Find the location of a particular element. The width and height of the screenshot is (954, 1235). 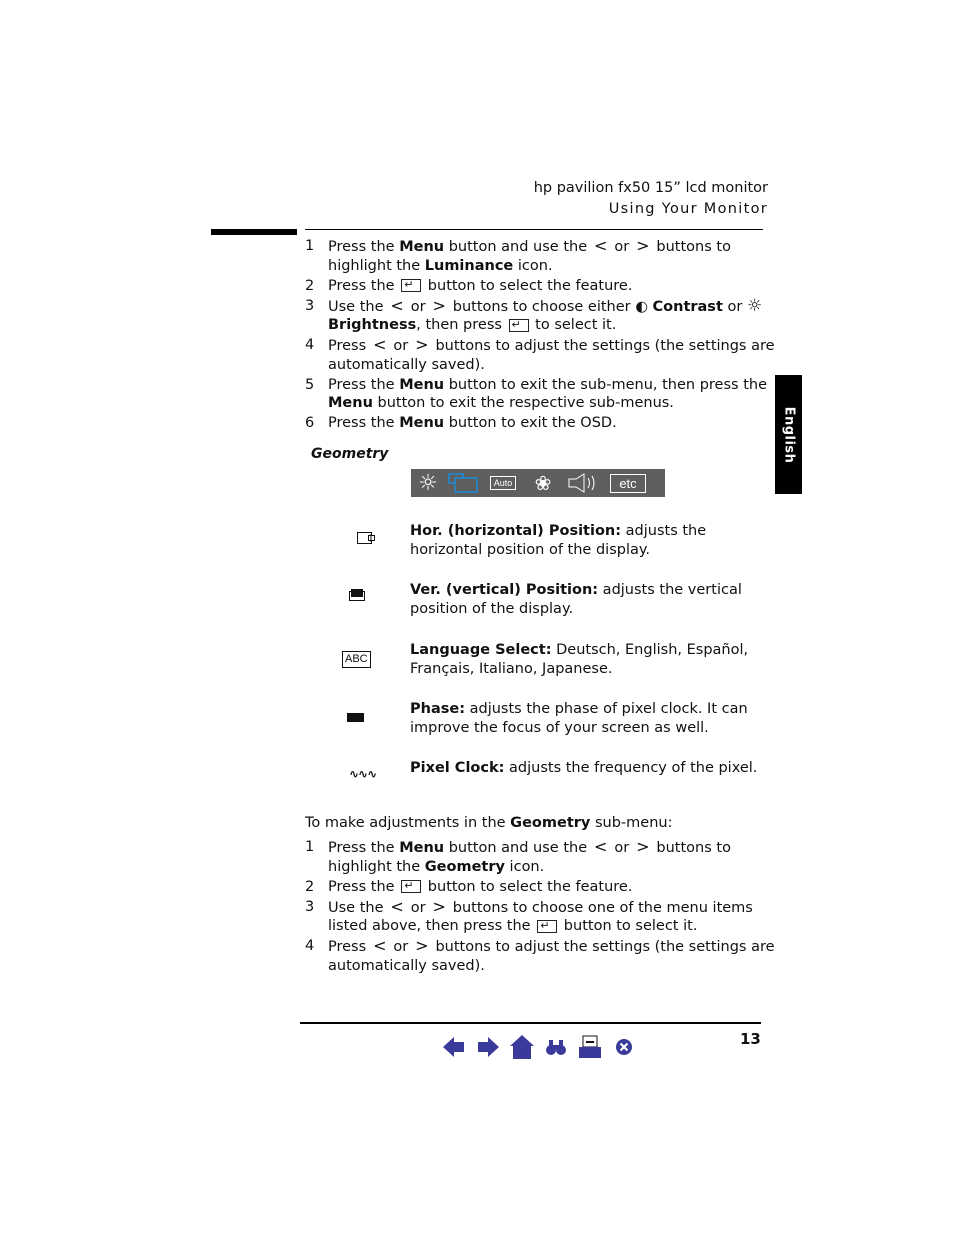

geometry-heading: Geometry is located at coordinates (350, 454).